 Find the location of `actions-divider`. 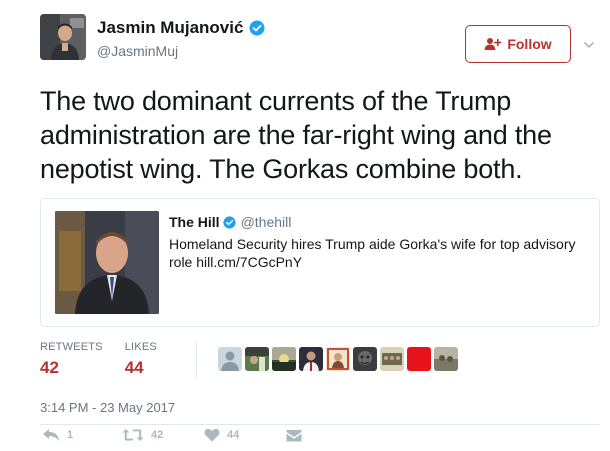

actions-divider is located at coordinates (320, 424).